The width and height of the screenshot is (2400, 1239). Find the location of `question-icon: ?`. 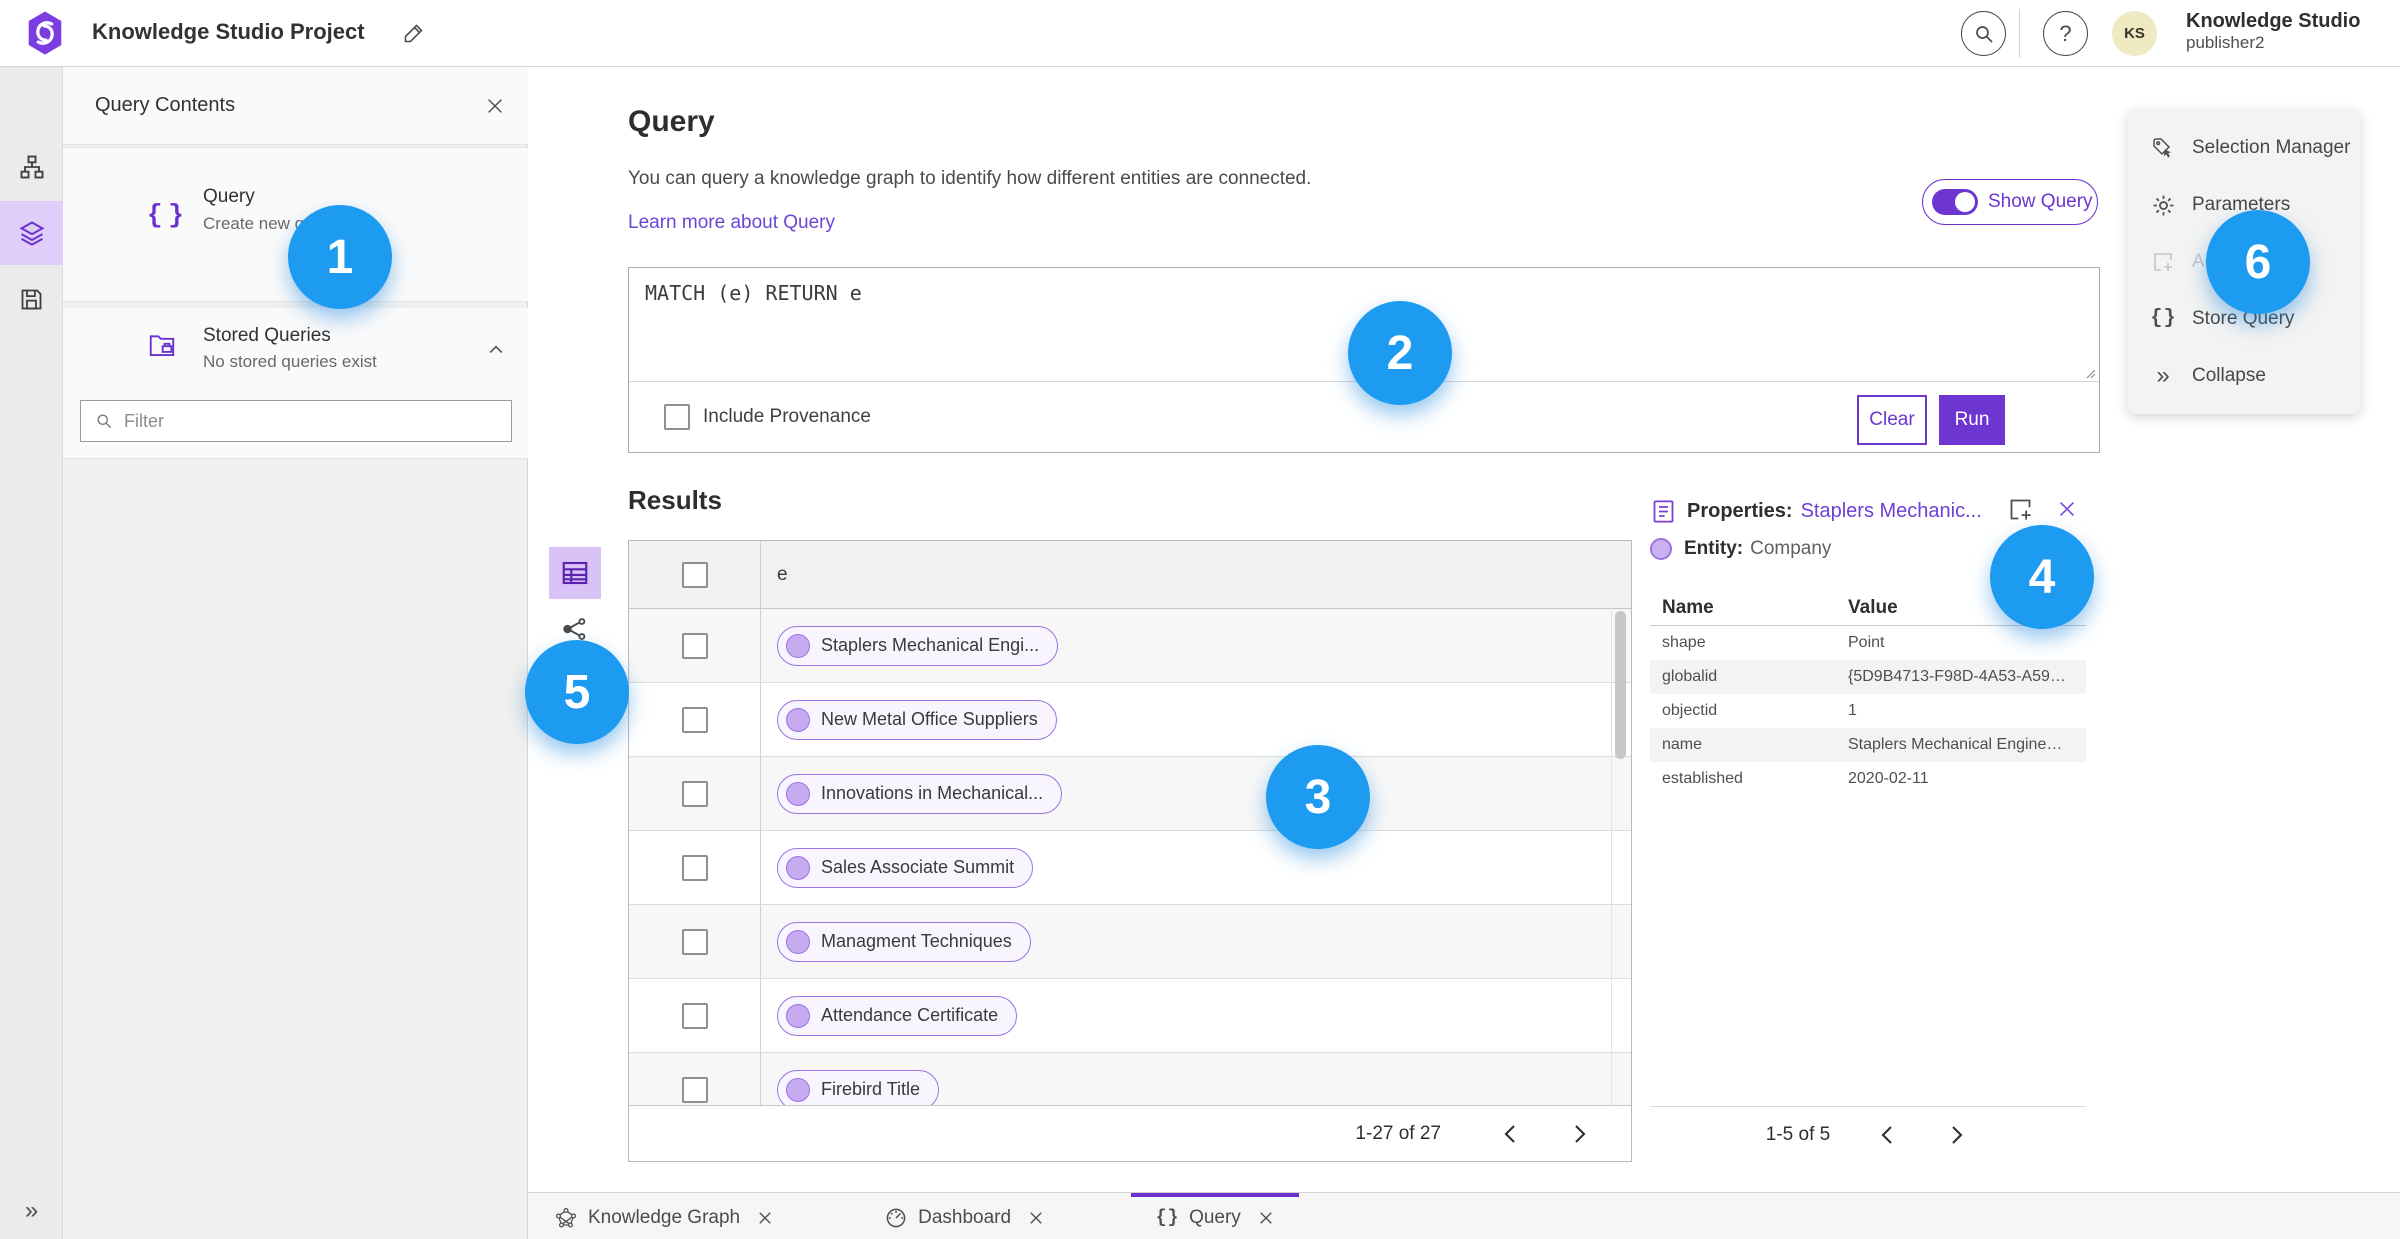

question-icon: ? is located at coordinates (2065, 33).